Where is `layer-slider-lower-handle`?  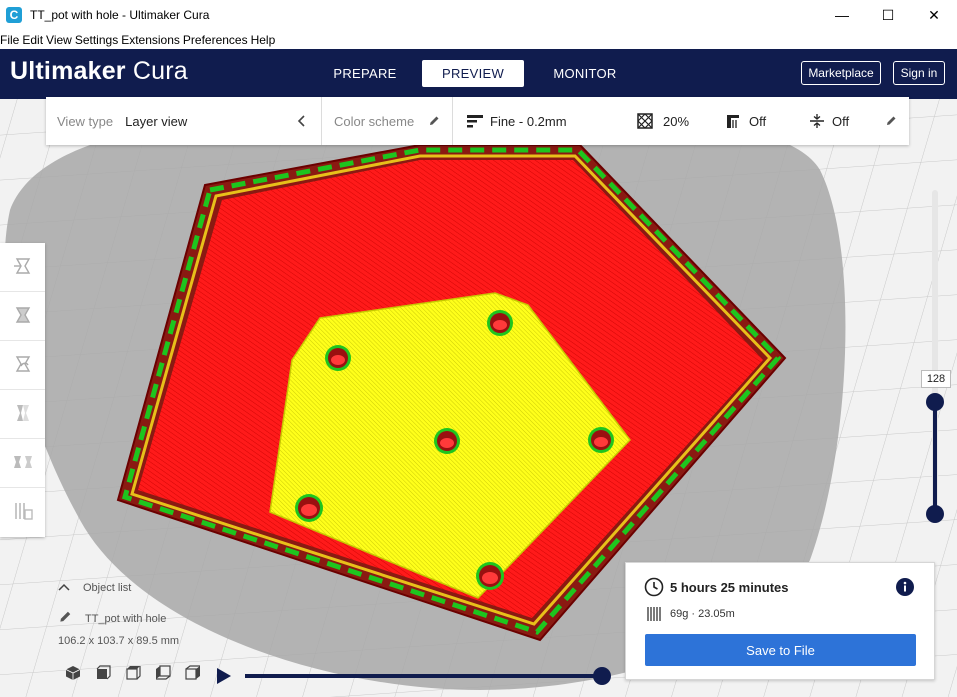 layer-slider-lower-handle is located at coordinates (935, 514).